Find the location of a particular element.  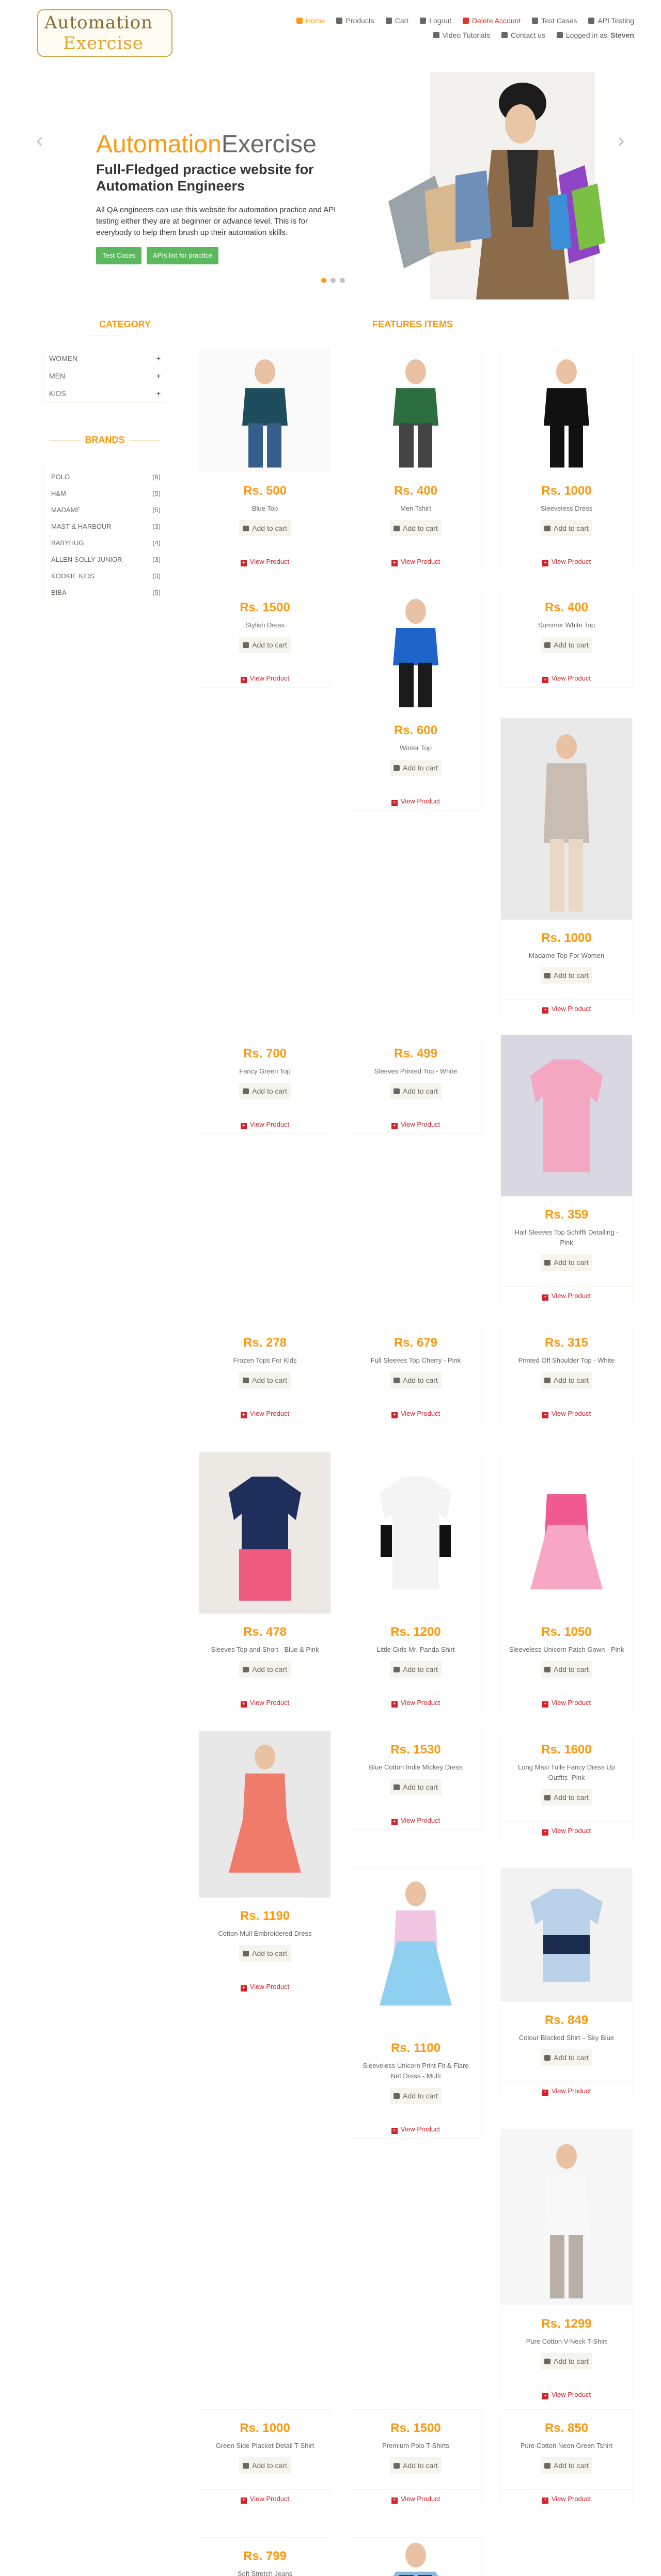

brand-item: Babyhug (4) is located at coordinates (105, 542).